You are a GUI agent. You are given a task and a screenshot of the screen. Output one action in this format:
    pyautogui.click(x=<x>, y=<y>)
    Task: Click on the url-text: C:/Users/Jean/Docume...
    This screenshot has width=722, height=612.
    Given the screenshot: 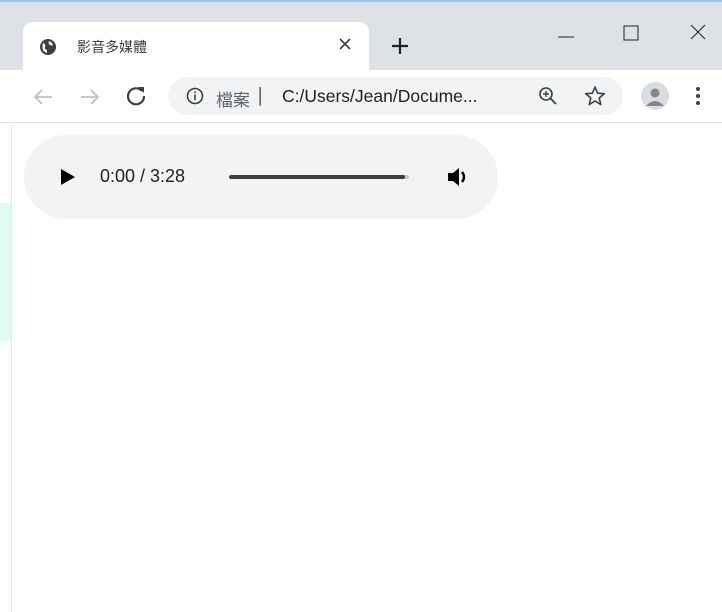 What is the action you would take?
    pyautogui.click(x=379, y=96)
    